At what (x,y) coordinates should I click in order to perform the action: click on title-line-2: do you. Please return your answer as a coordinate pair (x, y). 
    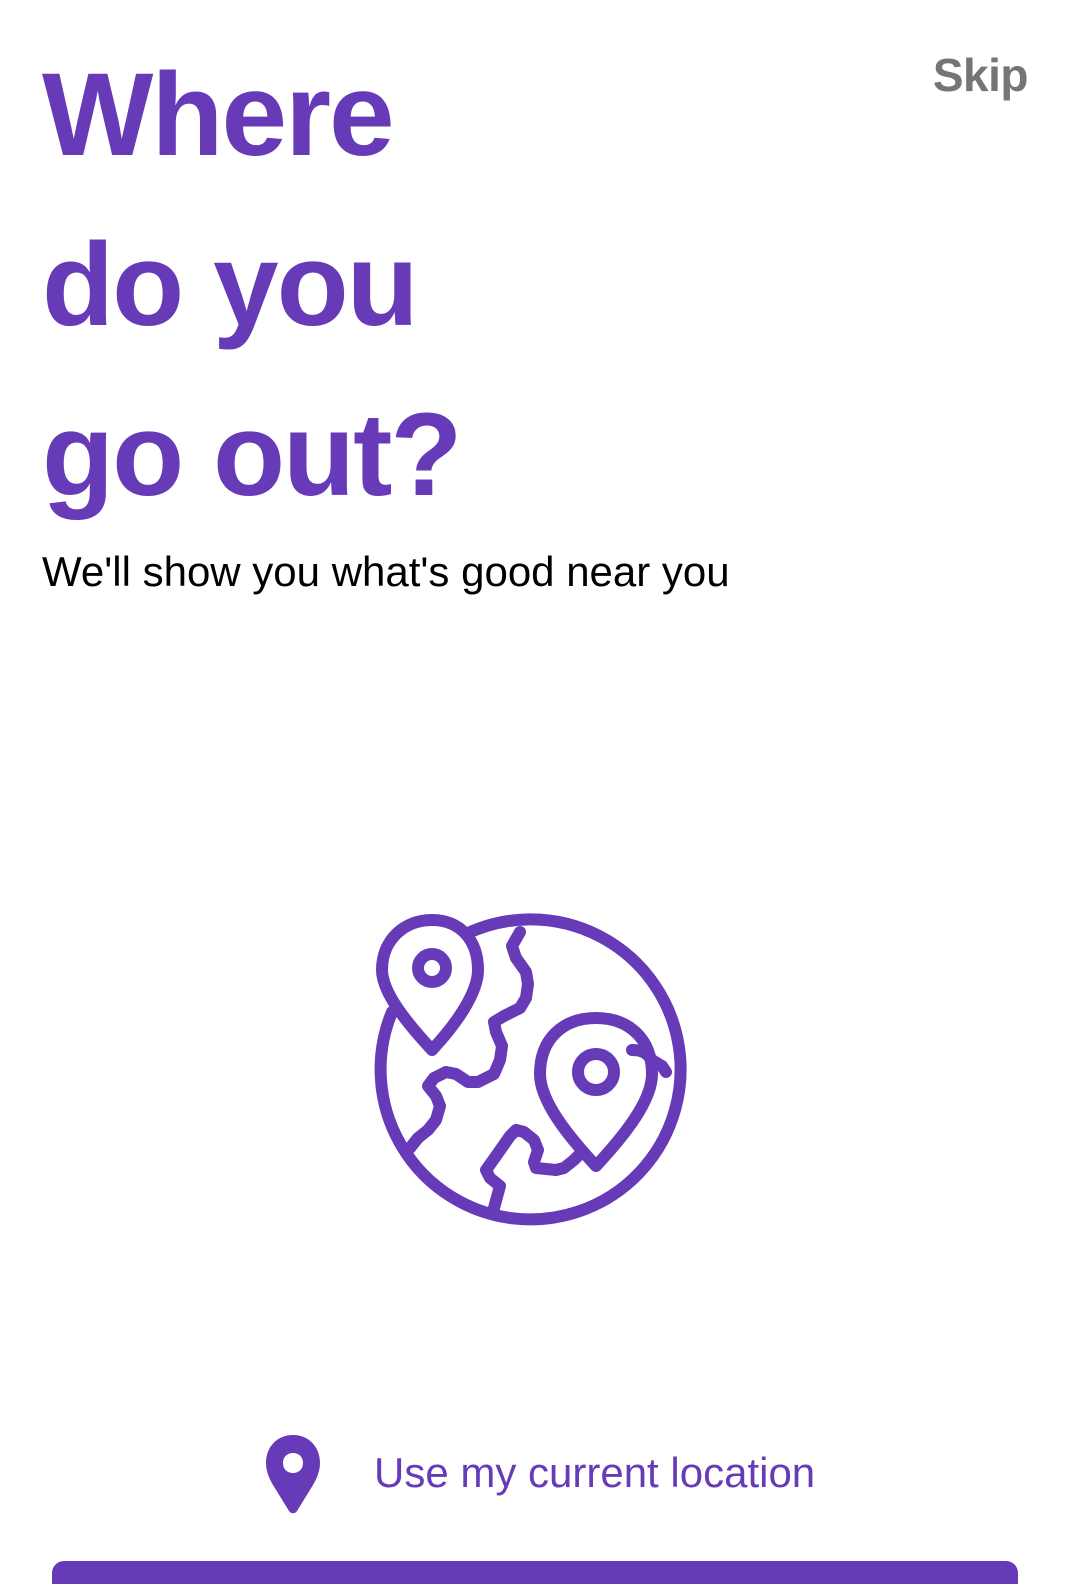
    Looking at the image, I should click on (230, 285).